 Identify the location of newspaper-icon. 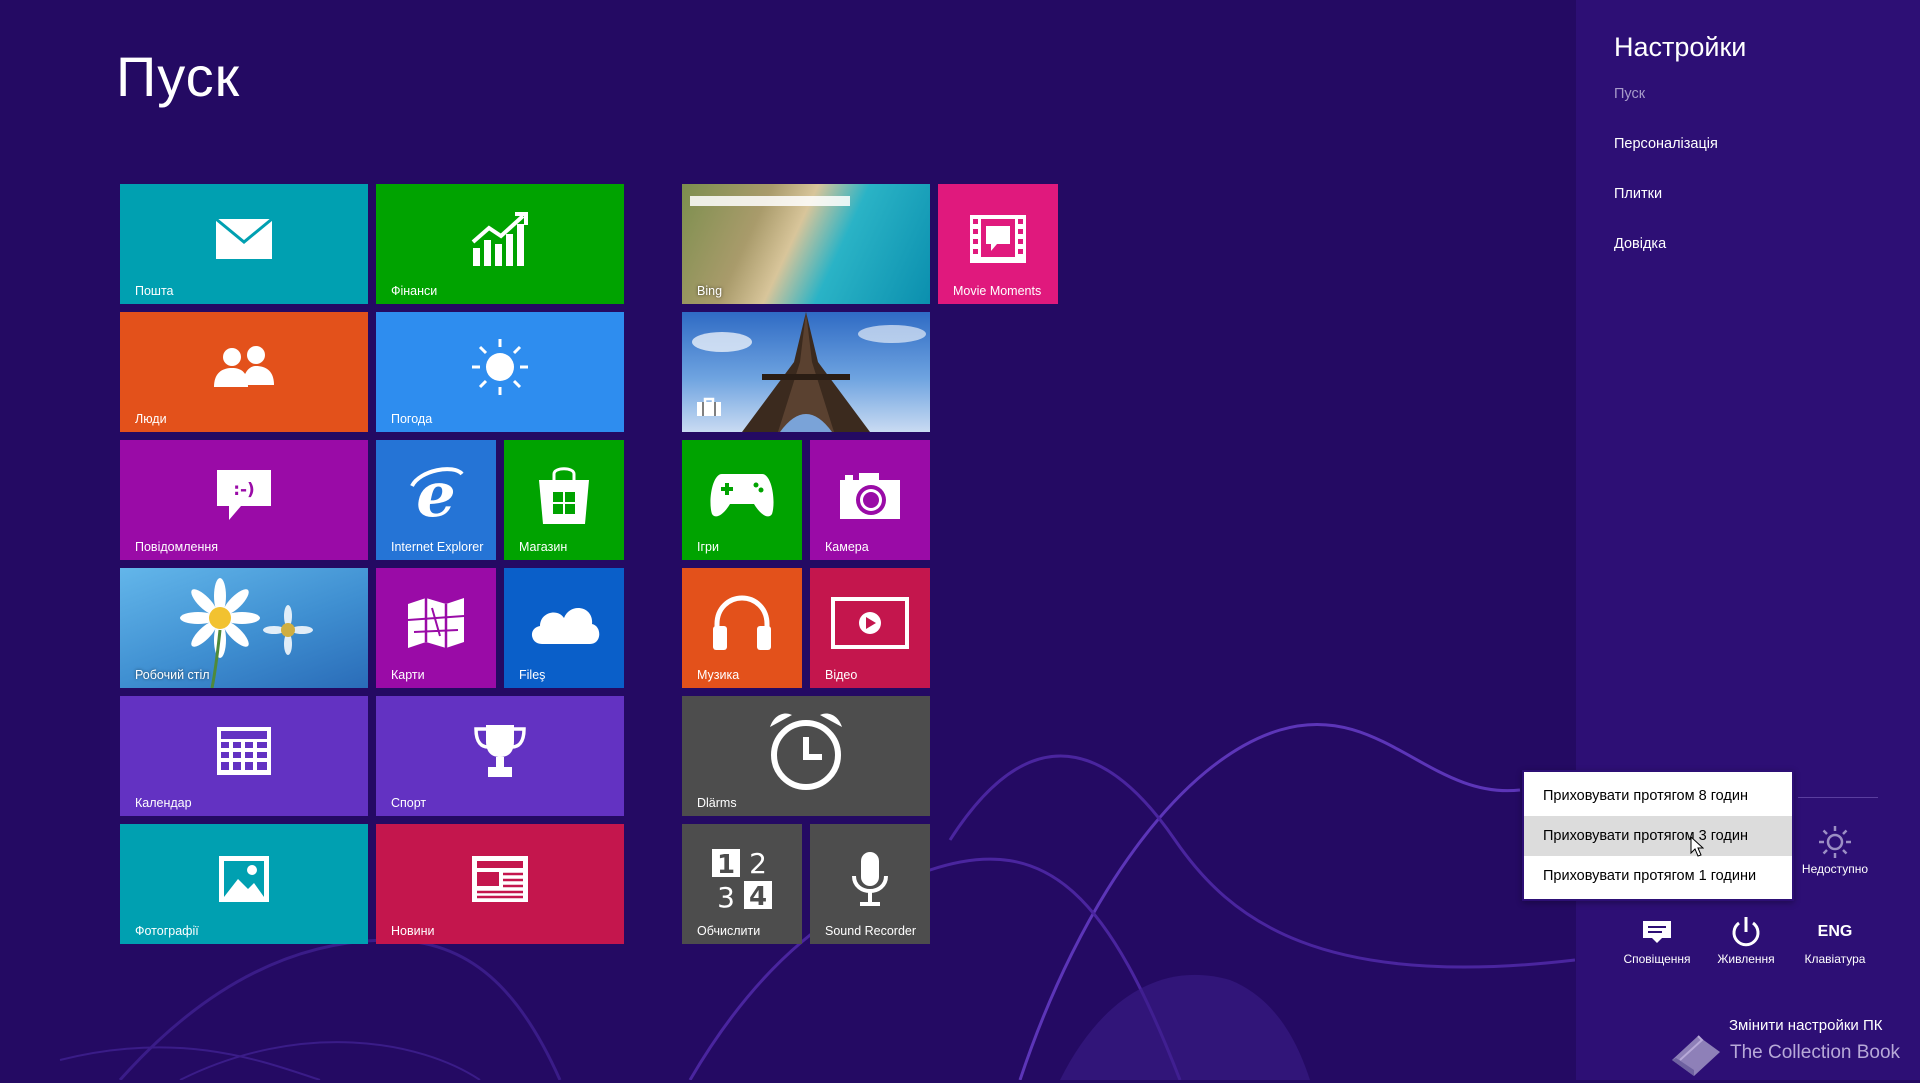
(500, 879).